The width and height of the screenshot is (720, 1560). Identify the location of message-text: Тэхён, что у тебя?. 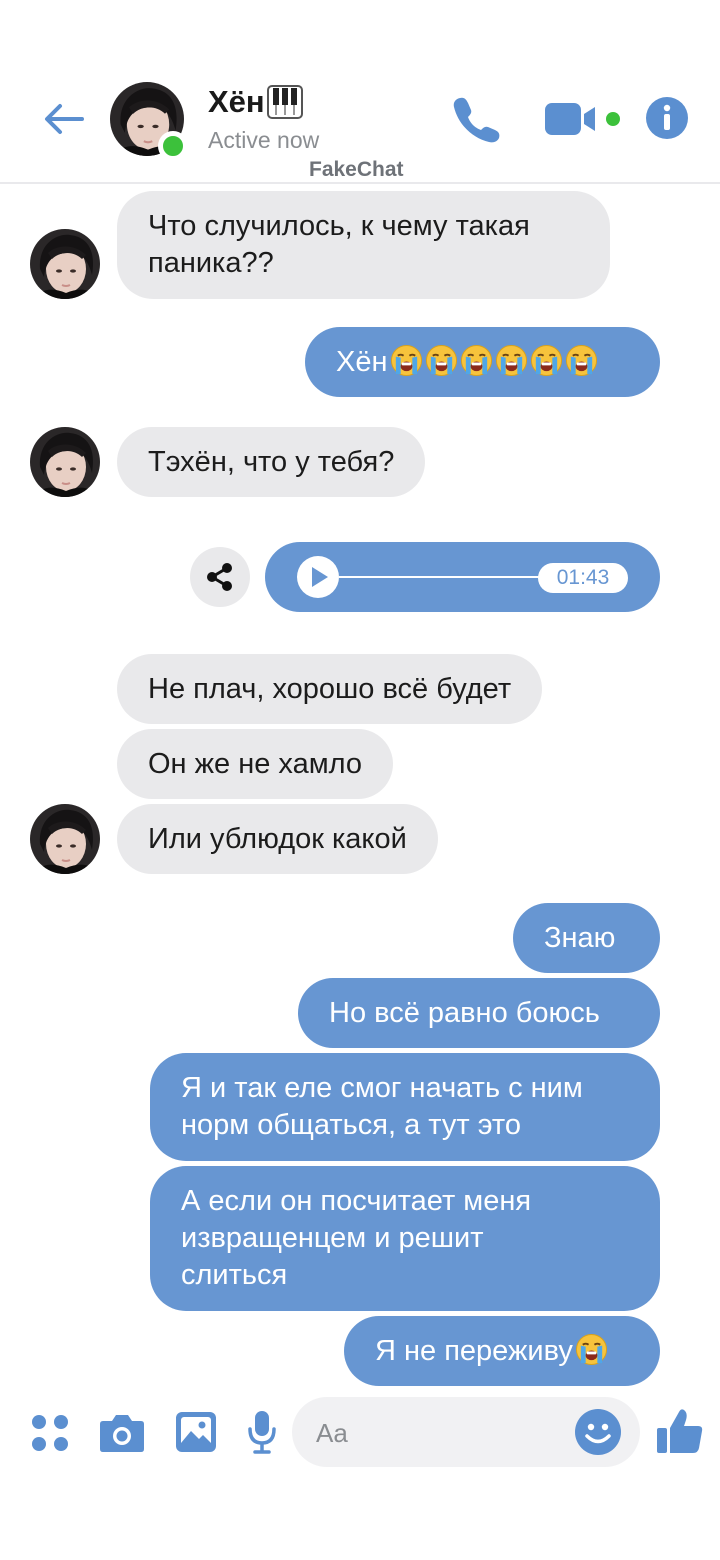
(271, 462).